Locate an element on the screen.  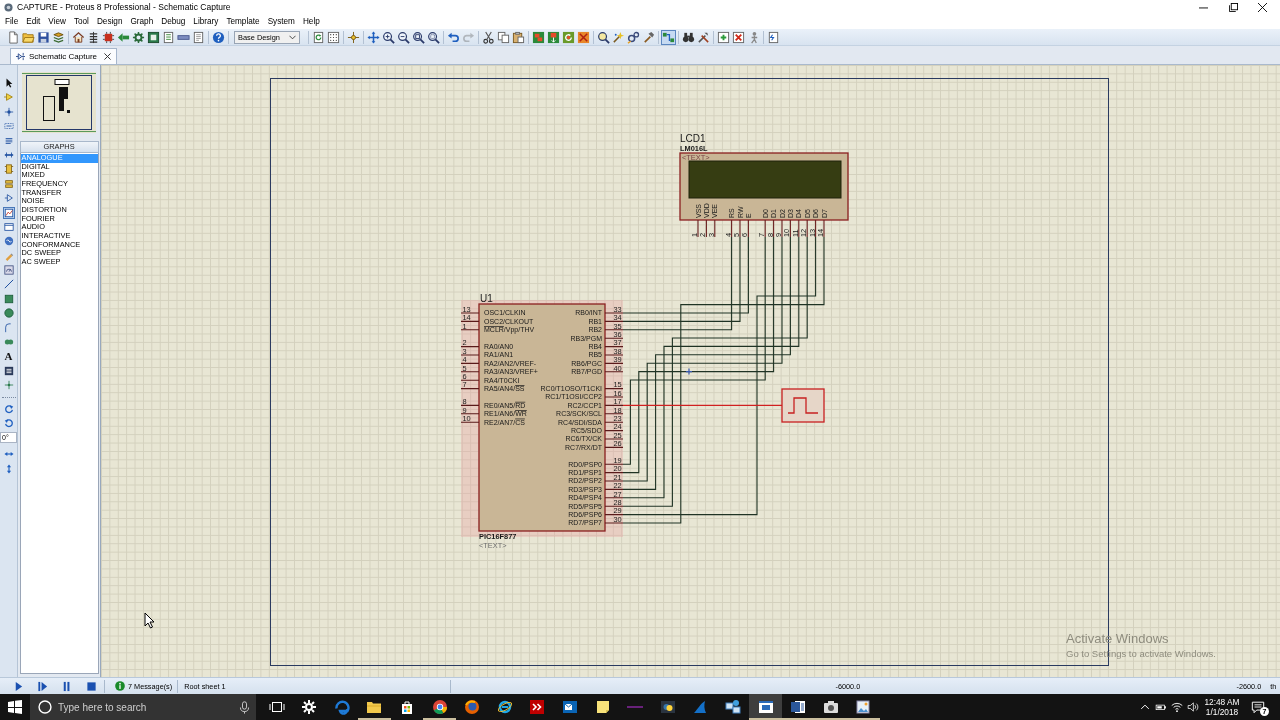
square-icon is located at coordinates (8, 298).